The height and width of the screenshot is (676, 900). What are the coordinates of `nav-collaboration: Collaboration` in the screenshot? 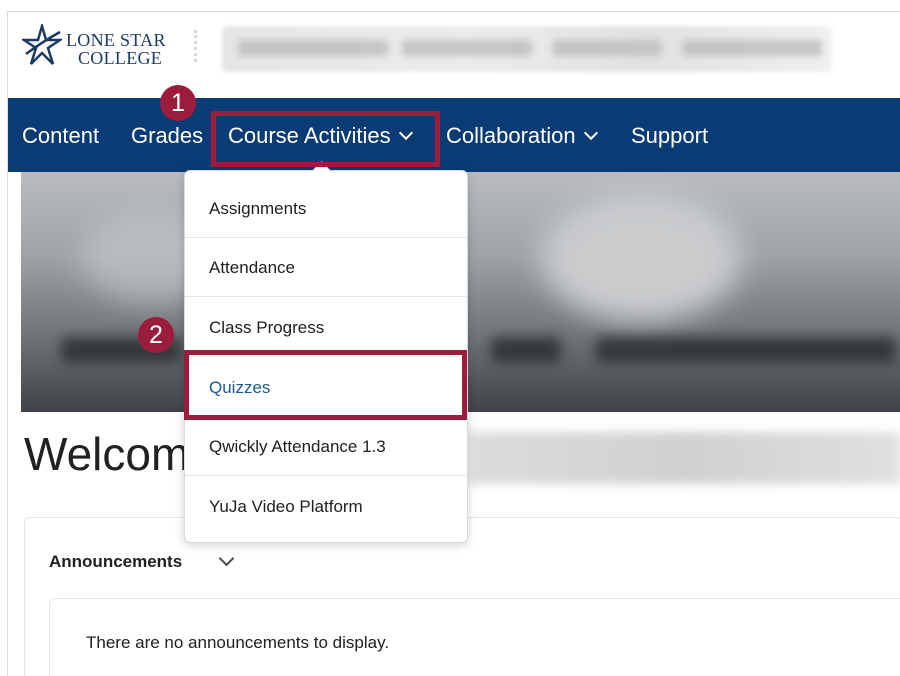 It's located at (522, 136).